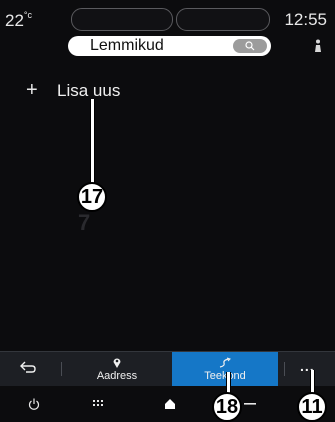 This screenshot has width=335, height=422. I want to click on clock: 12:55, so click(305, 19).